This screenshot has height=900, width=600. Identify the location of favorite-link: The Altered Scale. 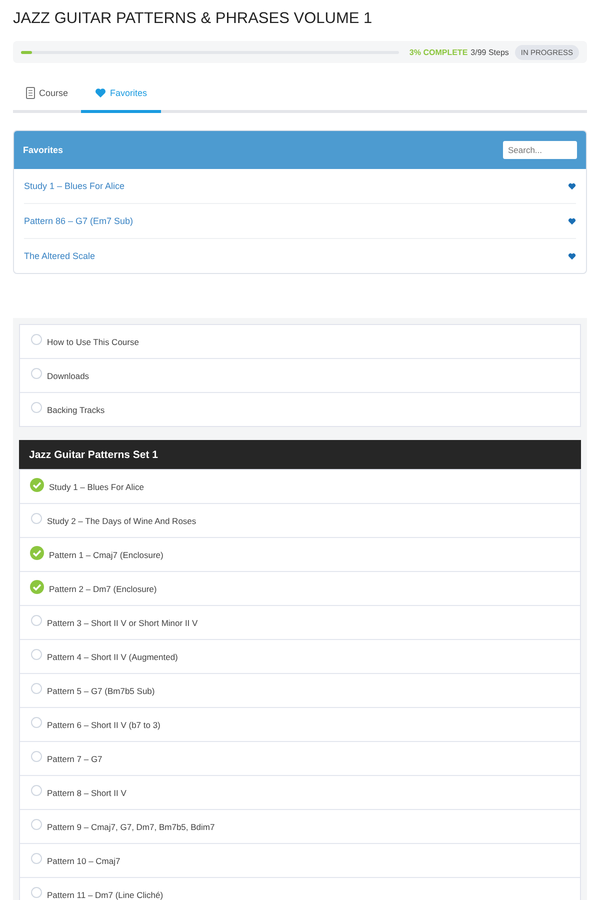
(60, 256).